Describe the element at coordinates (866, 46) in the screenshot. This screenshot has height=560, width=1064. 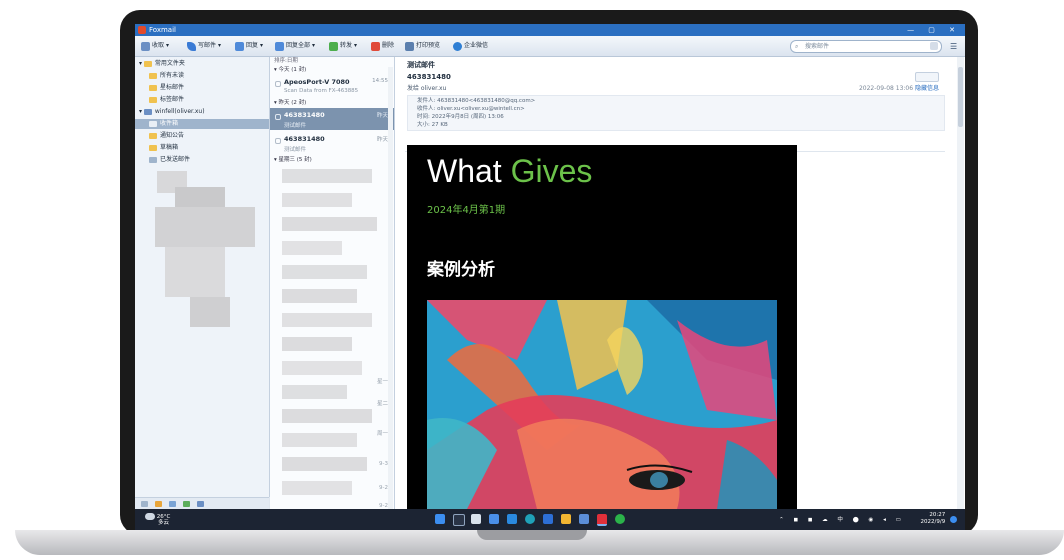
I see `search-input: ⌕ 搜索邮件` at that location.